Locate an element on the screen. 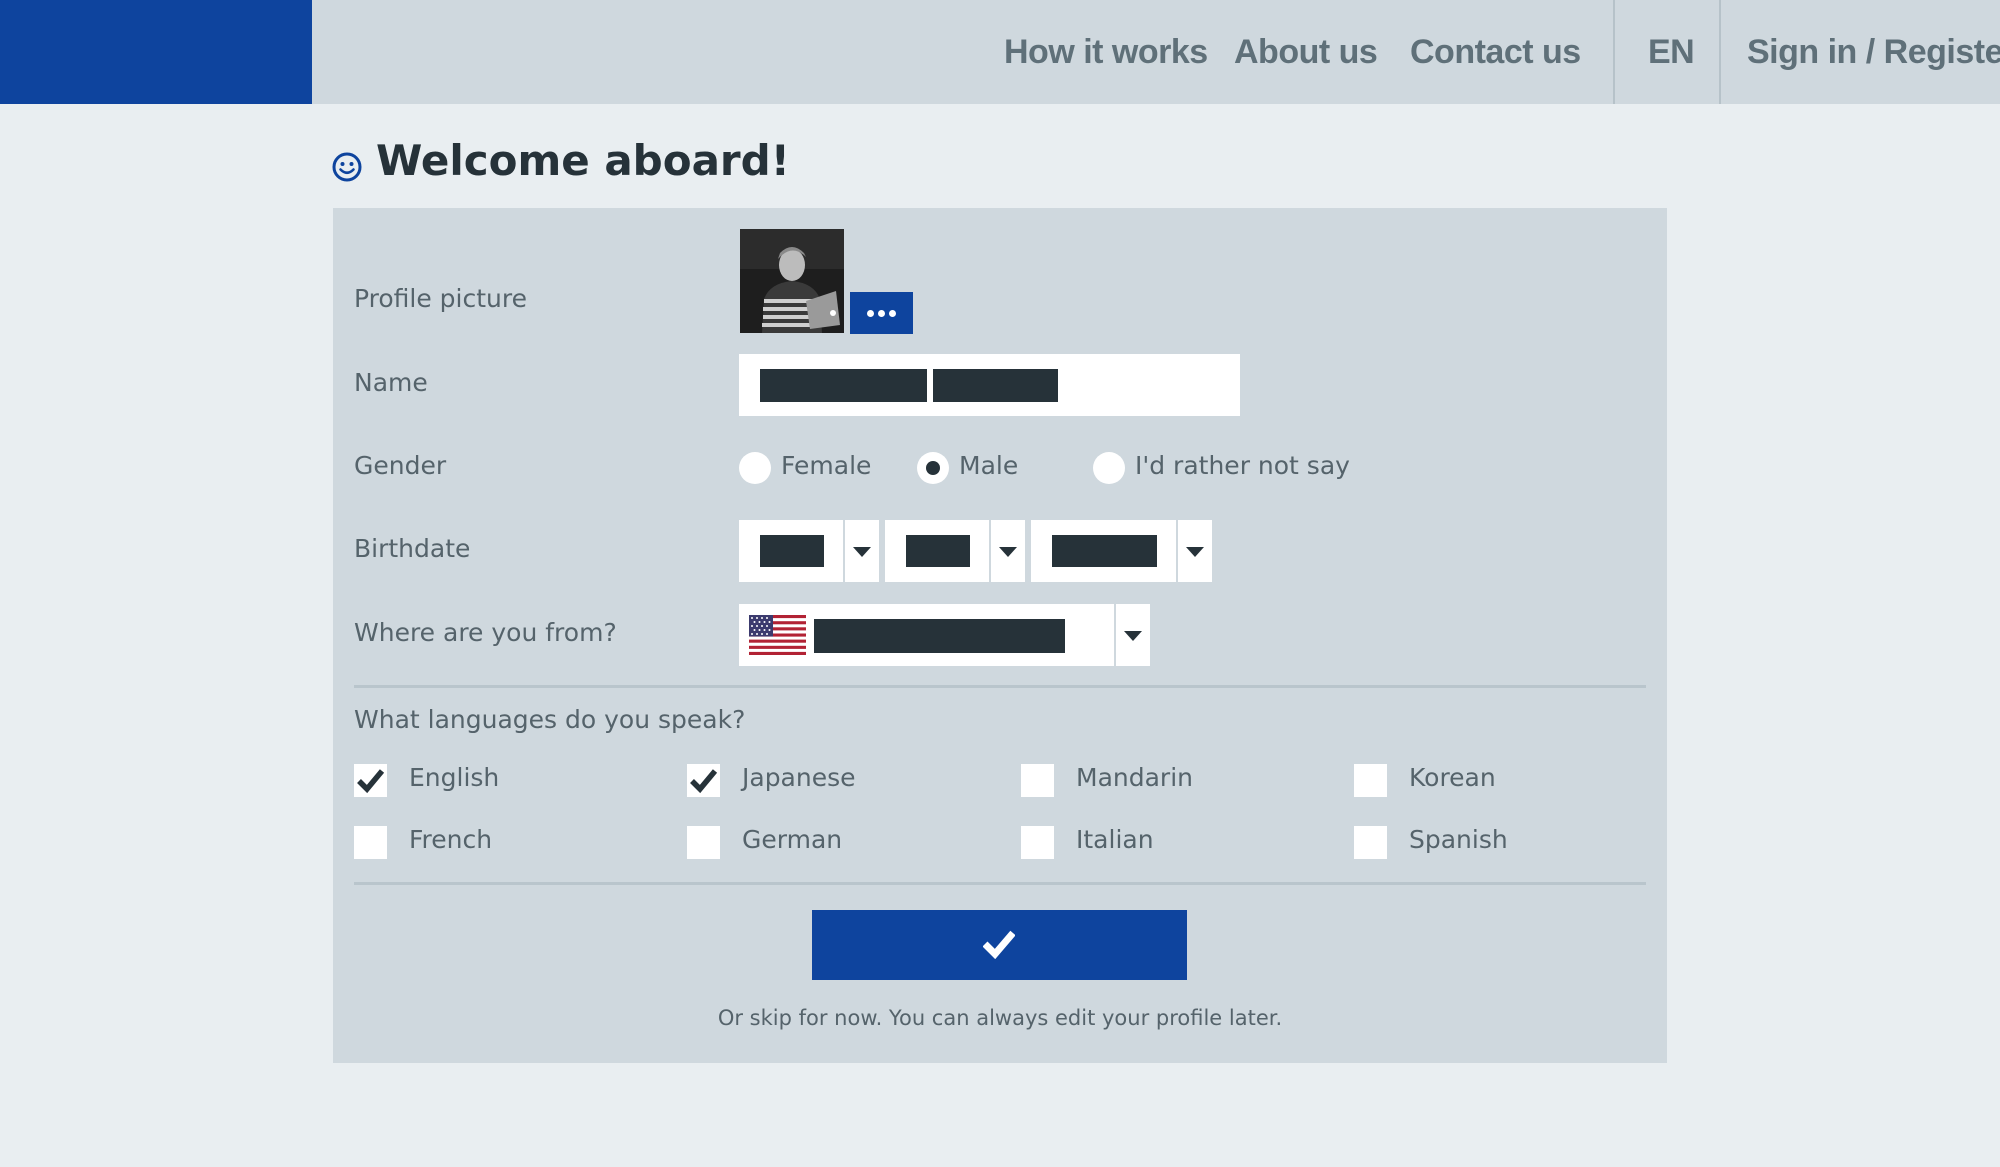  language-checkbox-french is located at coordinates (370, 842).